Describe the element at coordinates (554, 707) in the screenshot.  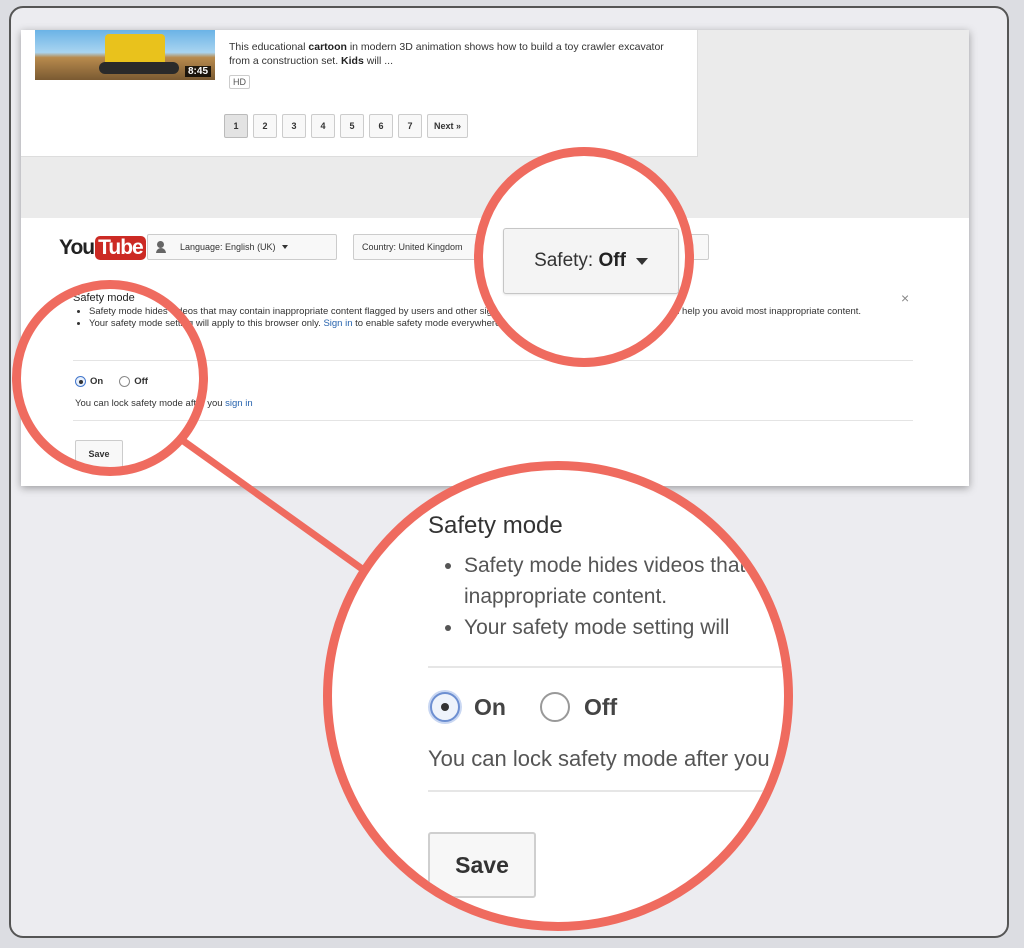
I see `radio-off` at that location.